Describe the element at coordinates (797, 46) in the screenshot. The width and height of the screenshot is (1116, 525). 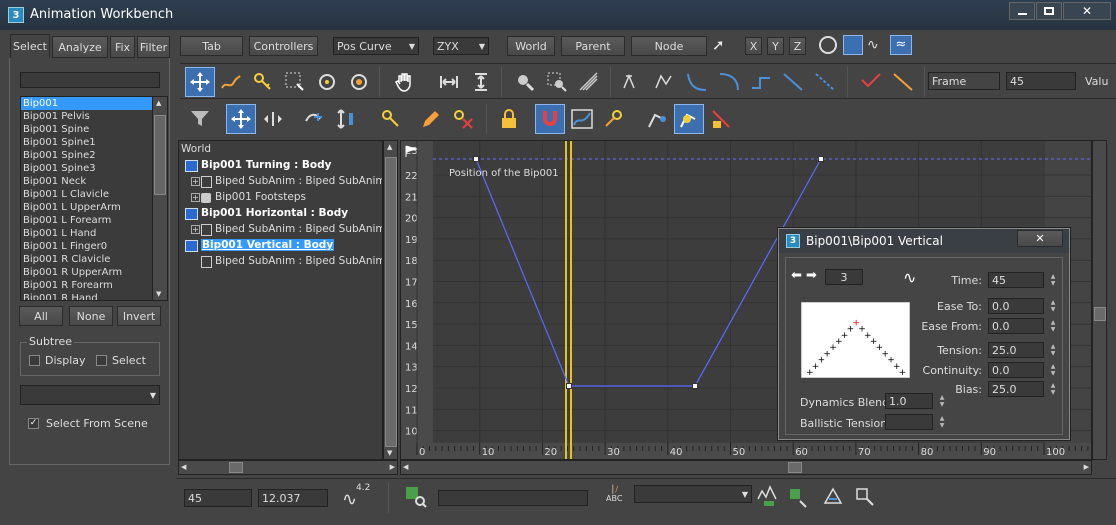
I see `z-axis-button: Z` at that location.